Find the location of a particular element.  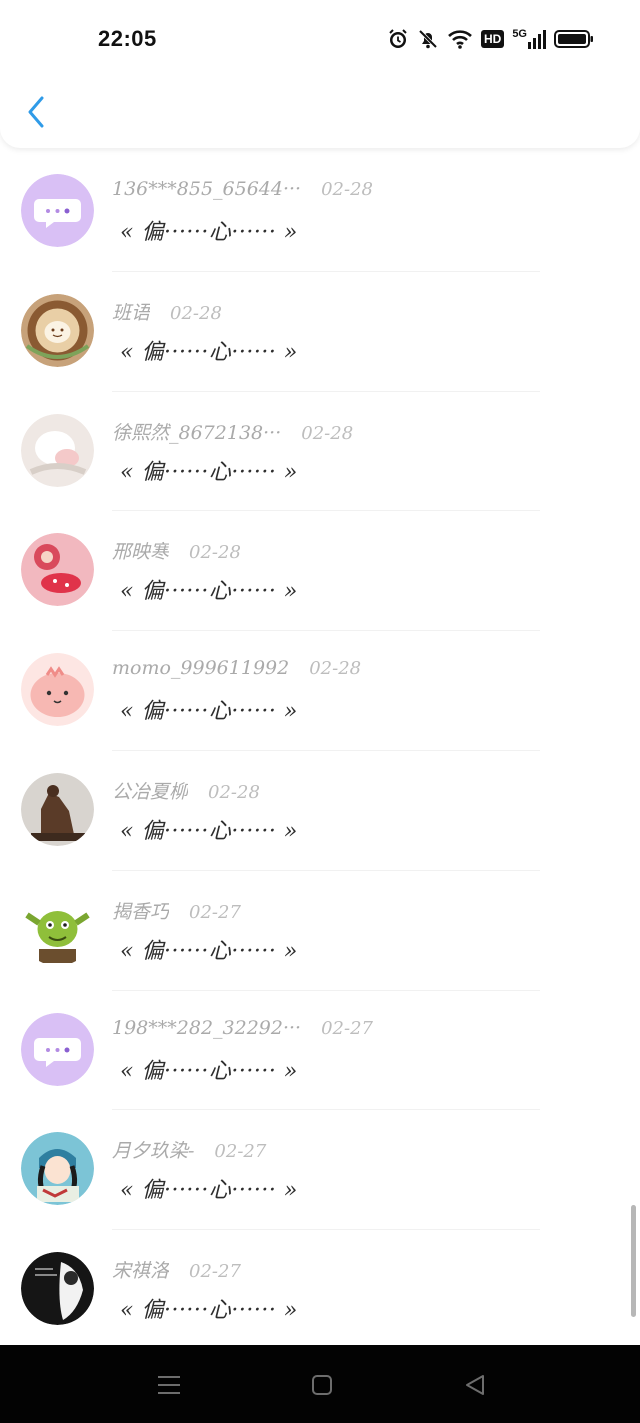

comment-meta: 公冶夏柳 02-28 is located at coordinates (186, 790).